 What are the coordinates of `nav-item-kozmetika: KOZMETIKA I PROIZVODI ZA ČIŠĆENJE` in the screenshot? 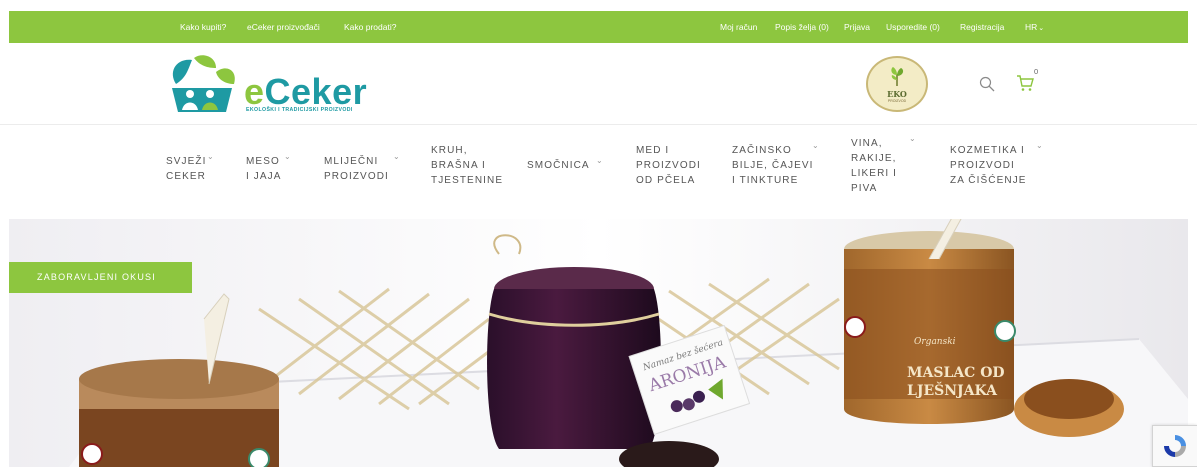 It's located at (988, 165).